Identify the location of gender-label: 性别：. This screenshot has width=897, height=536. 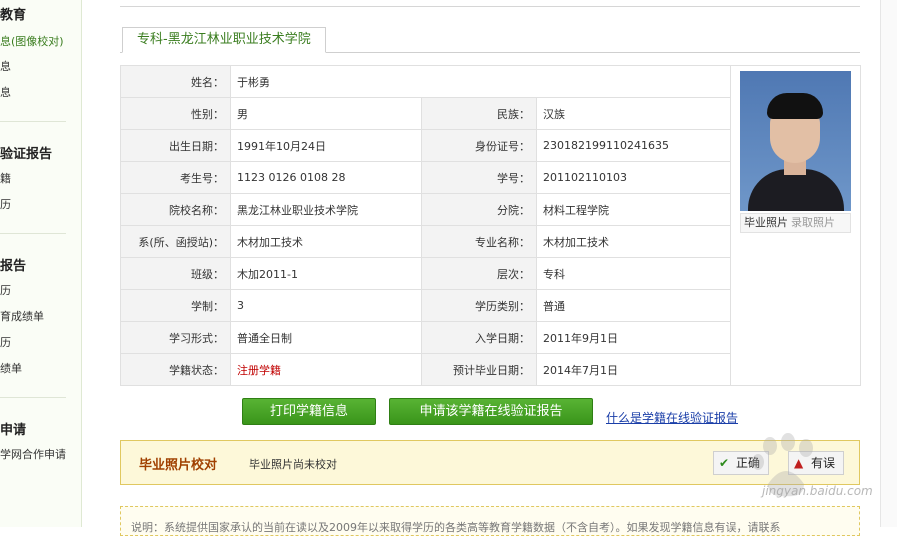
(175, 113).